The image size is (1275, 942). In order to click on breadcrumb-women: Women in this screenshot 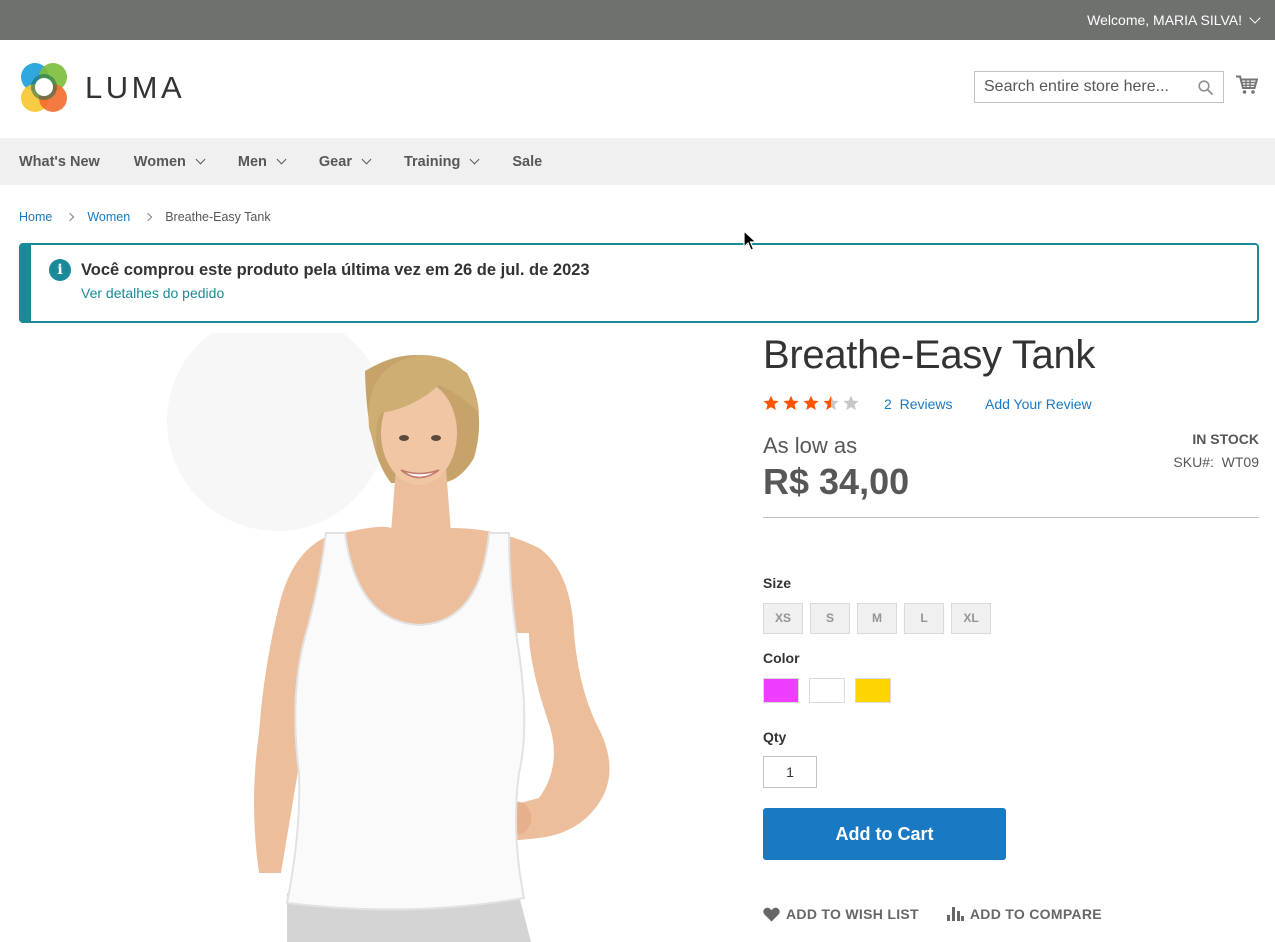, I will do `click(108, 217)`.